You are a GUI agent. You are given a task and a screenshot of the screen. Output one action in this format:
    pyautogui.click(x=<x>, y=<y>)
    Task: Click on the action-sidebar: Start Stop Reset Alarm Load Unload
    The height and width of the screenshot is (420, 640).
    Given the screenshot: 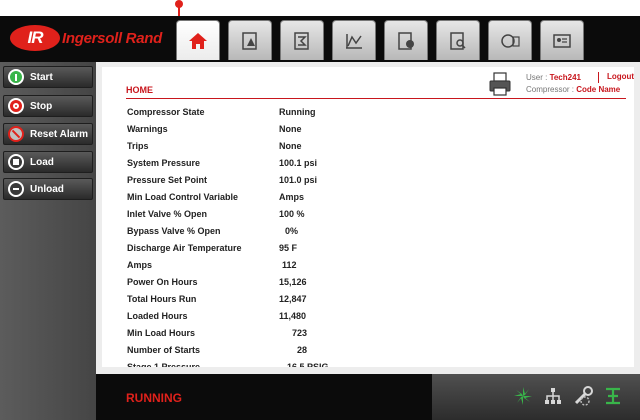 What is the action you would take?
    pyautogui.click(x=48, y=241)
    